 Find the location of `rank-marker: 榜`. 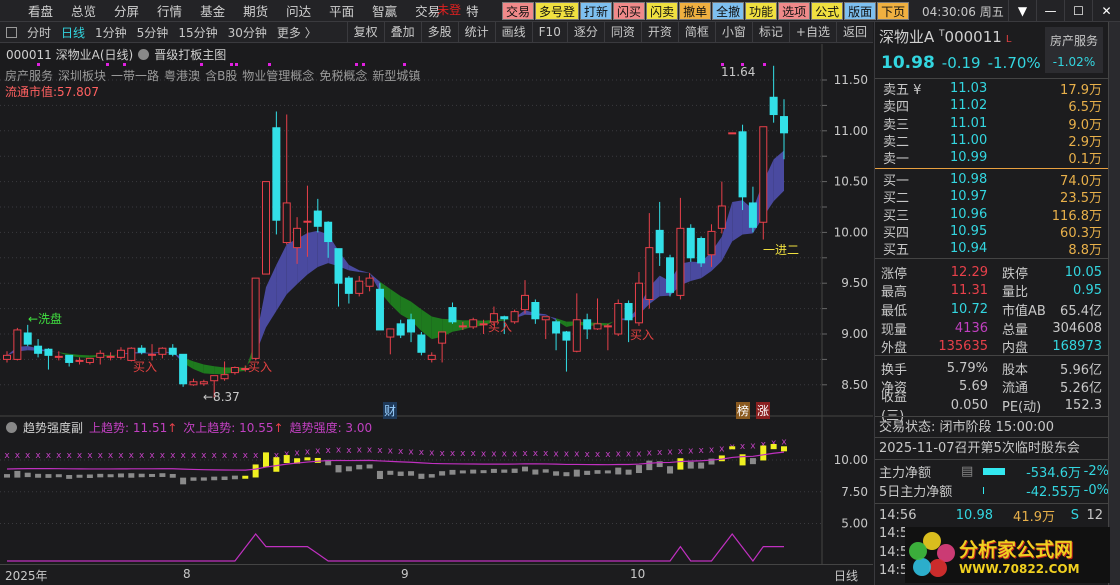

rank-marker: 榜 is located at coordinates (743, 410).